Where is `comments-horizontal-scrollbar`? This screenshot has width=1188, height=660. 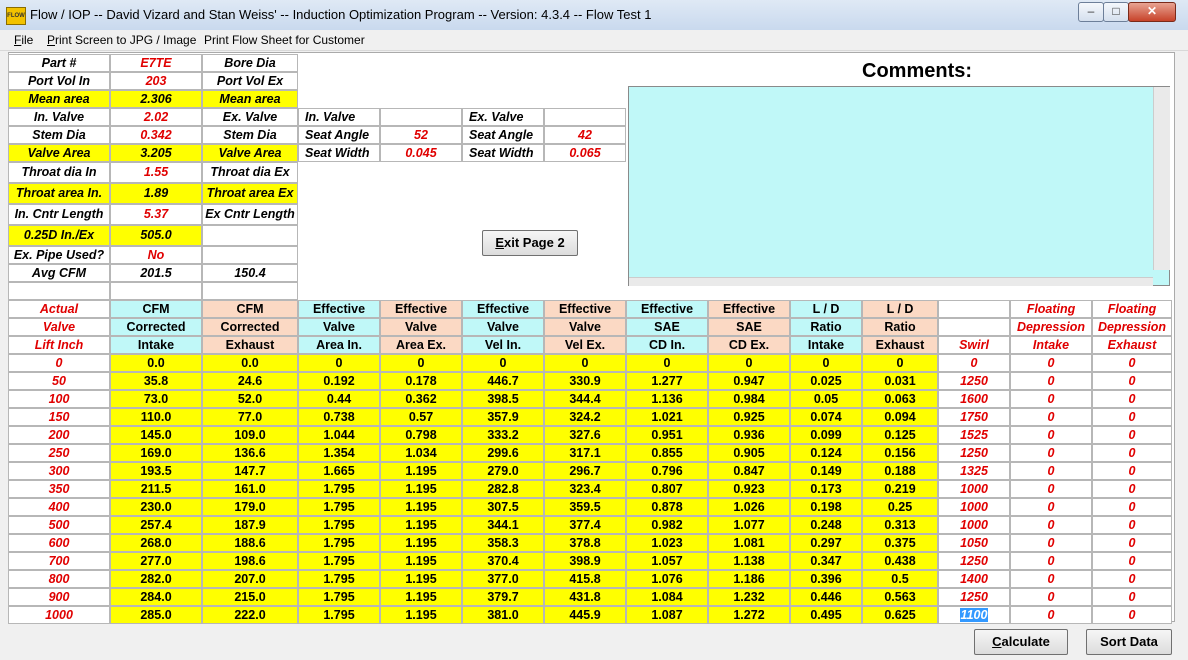
comments-horizontal-scrollbar is located at coordinates (891, 281).